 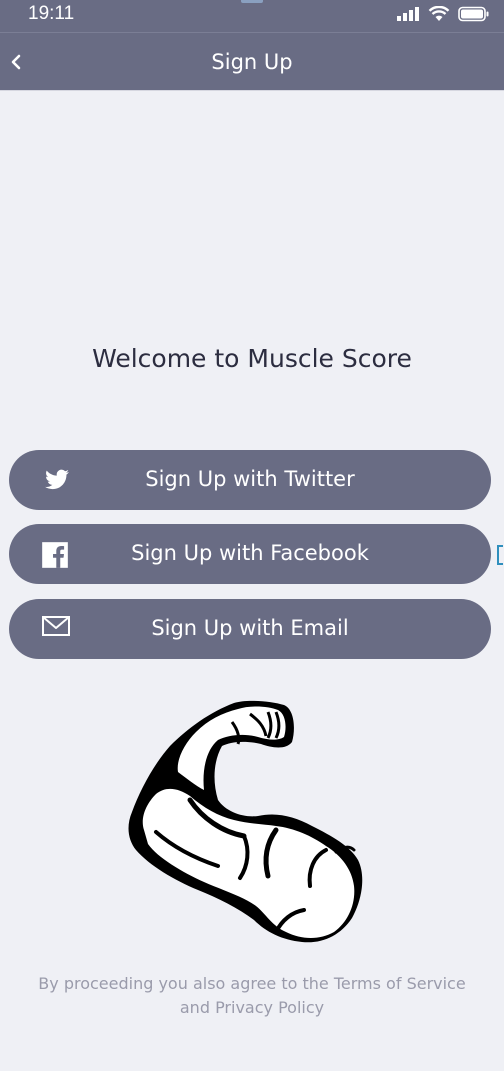 I want to click on sign-up-twitter-button: Sign Up with Twitter, so click(x=250, y=480).